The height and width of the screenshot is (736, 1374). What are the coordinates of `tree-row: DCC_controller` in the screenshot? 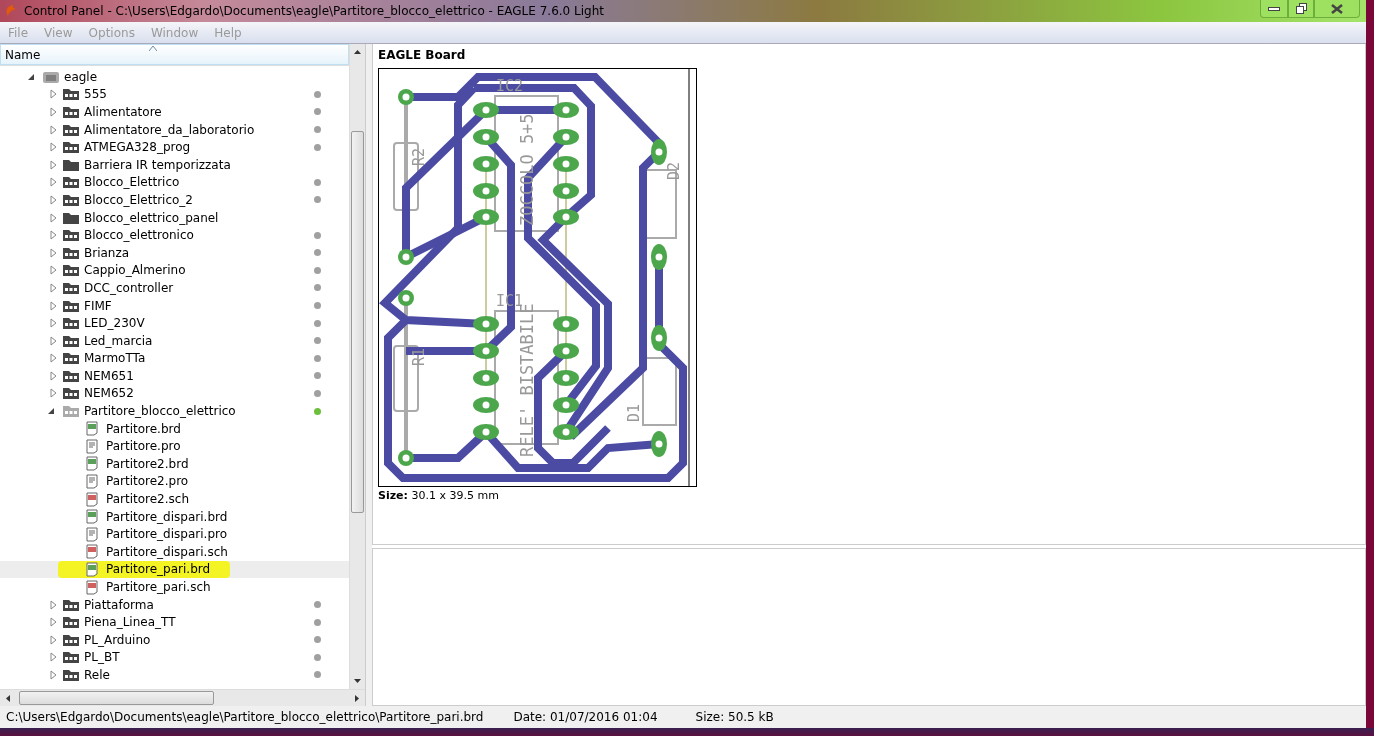 It's located at (174, 288).